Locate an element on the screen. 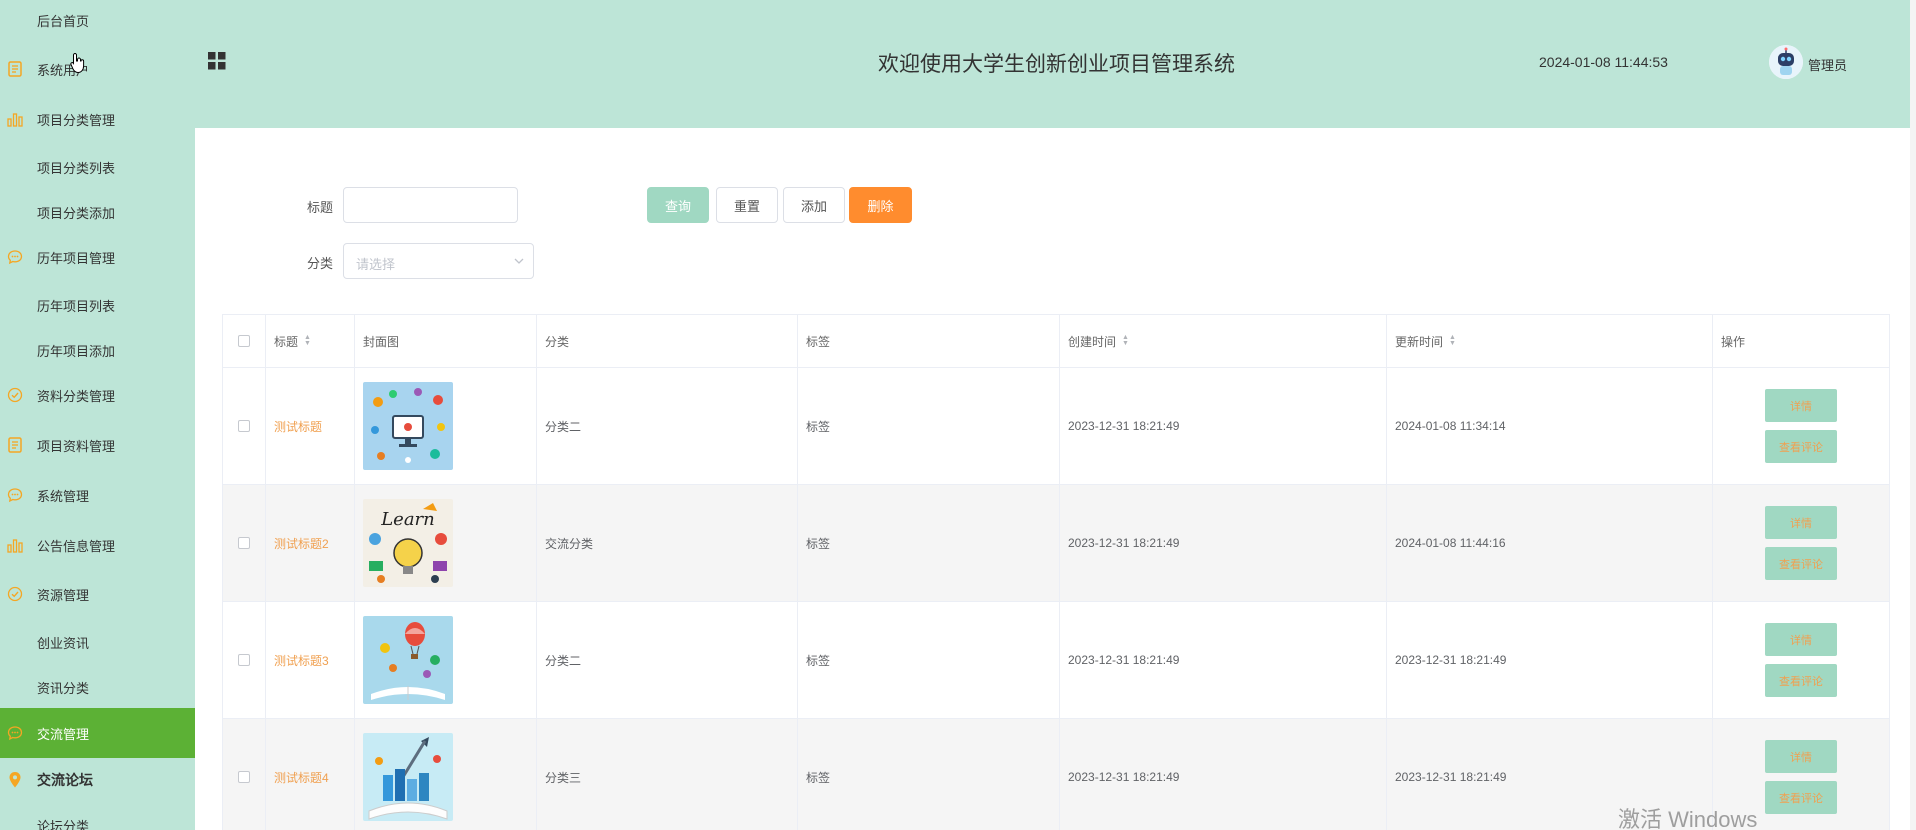  category-cell: 分类二 is located at coordinates (667, 426).